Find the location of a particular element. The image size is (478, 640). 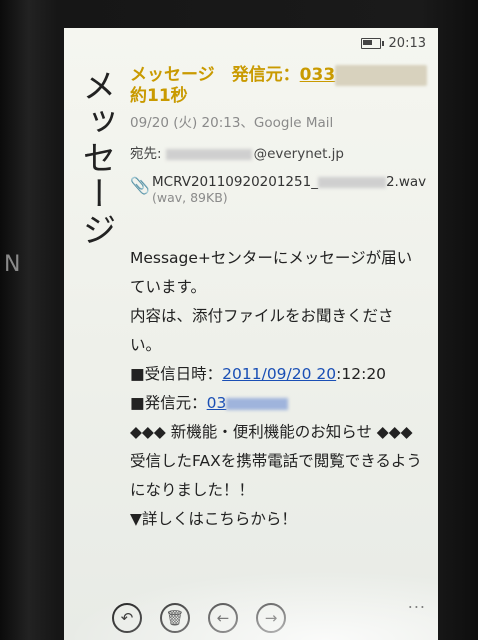

pivot-title: メッセージ is located at coordinates (96, 158).